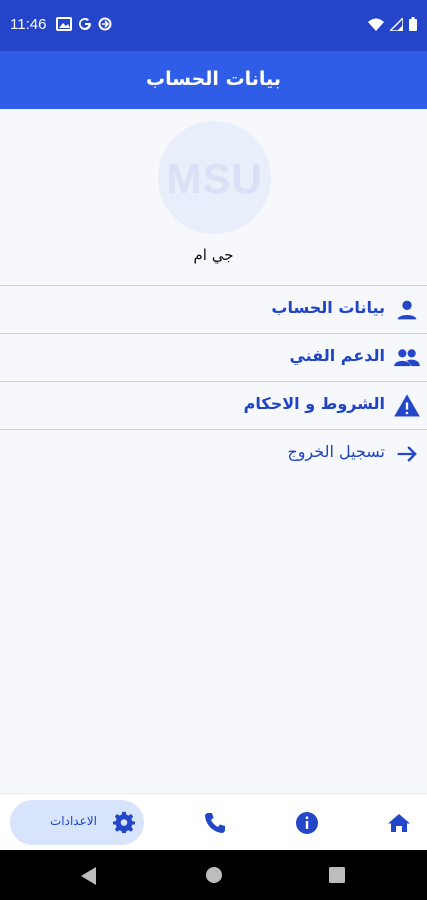 The image size is (427, 900). Describe the element at coordinates (399, 823) in the screenshot. I see `home-icon` at that location.